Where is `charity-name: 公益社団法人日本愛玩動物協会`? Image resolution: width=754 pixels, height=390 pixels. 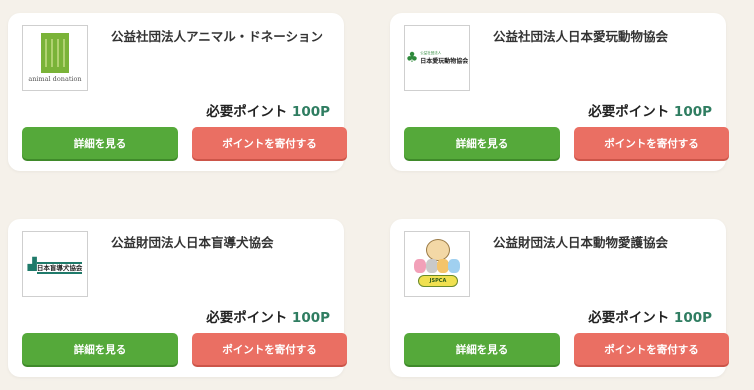
charity-name: 公益社団法人日本愛玩動物協会 is located at coordinates (581, 36).